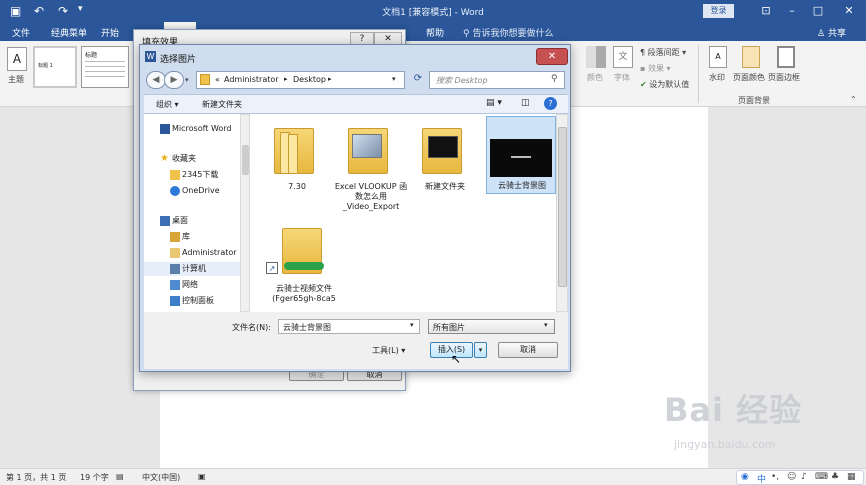  I want to click on nav-item-desktop: 桌面, so click(194, 221).